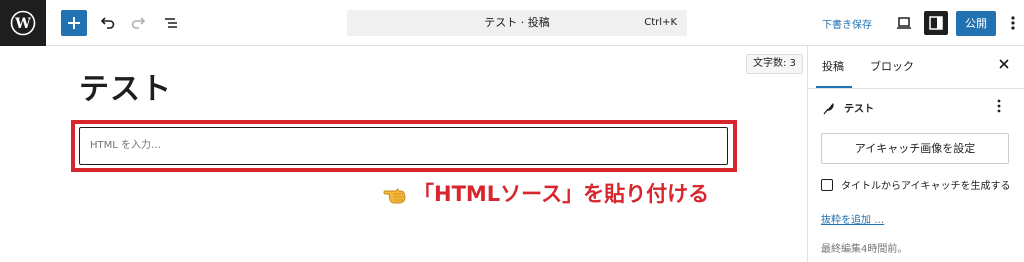  I want to click on wordpress-logo-button: W, so click(23, 23).